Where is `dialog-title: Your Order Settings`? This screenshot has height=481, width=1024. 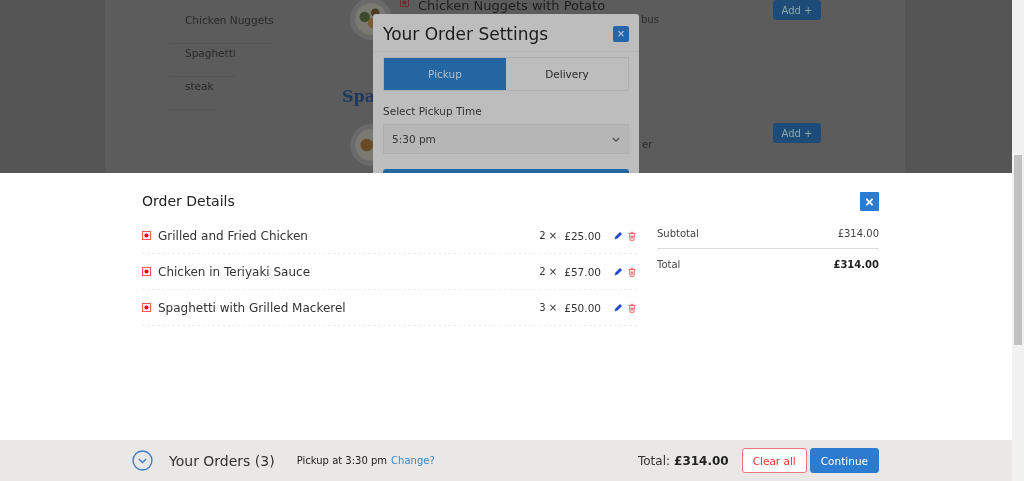 dialog-title: Your Order Settings is located at coordinates (466, 34).